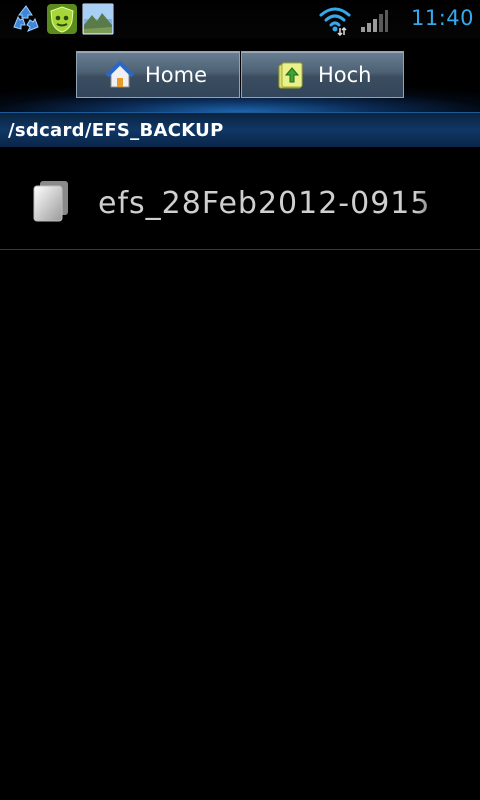  Describe the element at coordinates (176, 74) in the screenshot. I see `home-button-label: Home` at that location.